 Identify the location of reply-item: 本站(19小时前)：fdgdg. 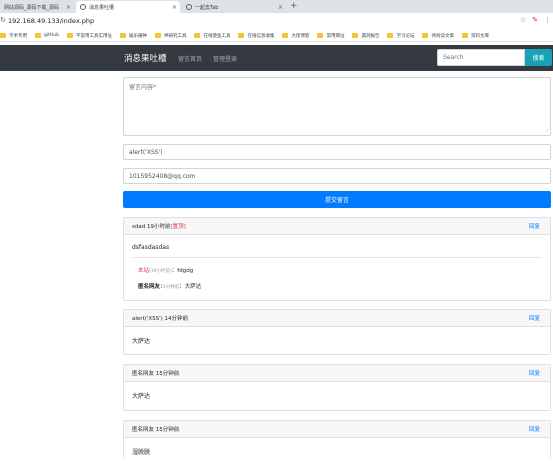
(337, 270).